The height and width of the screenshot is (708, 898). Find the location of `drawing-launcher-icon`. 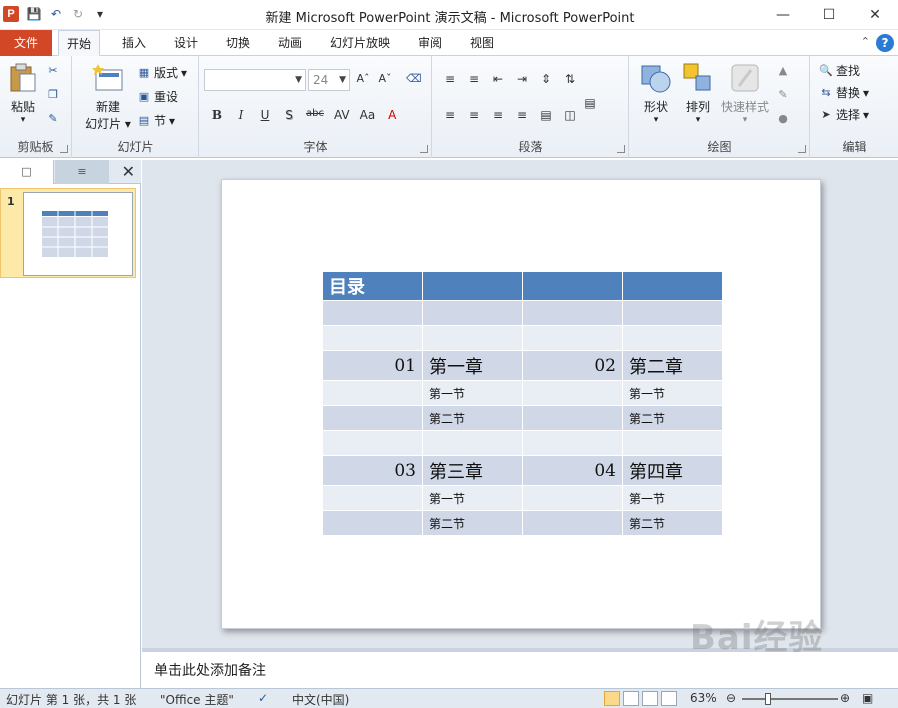

drawing-launcher-icon is located at coordinates (802, 149).